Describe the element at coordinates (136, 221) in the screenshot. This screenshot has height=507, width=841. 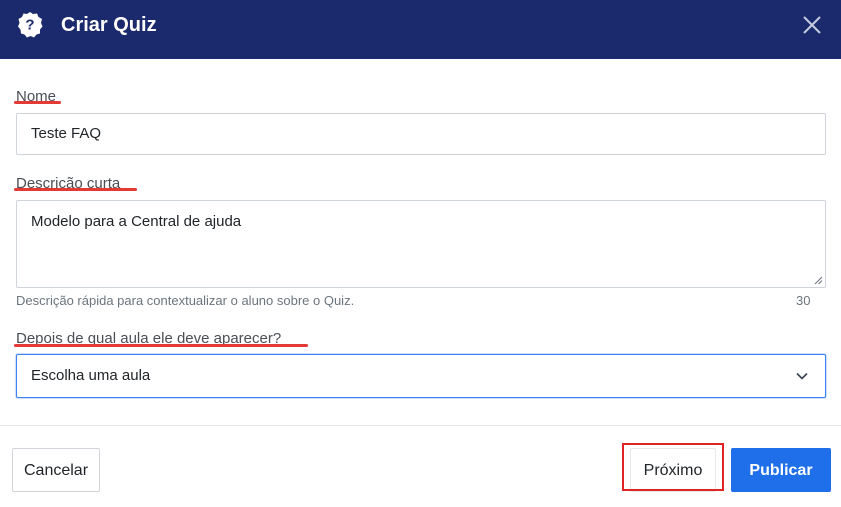
I see `description-value: Modelo para a Central de ajuda` at that location.